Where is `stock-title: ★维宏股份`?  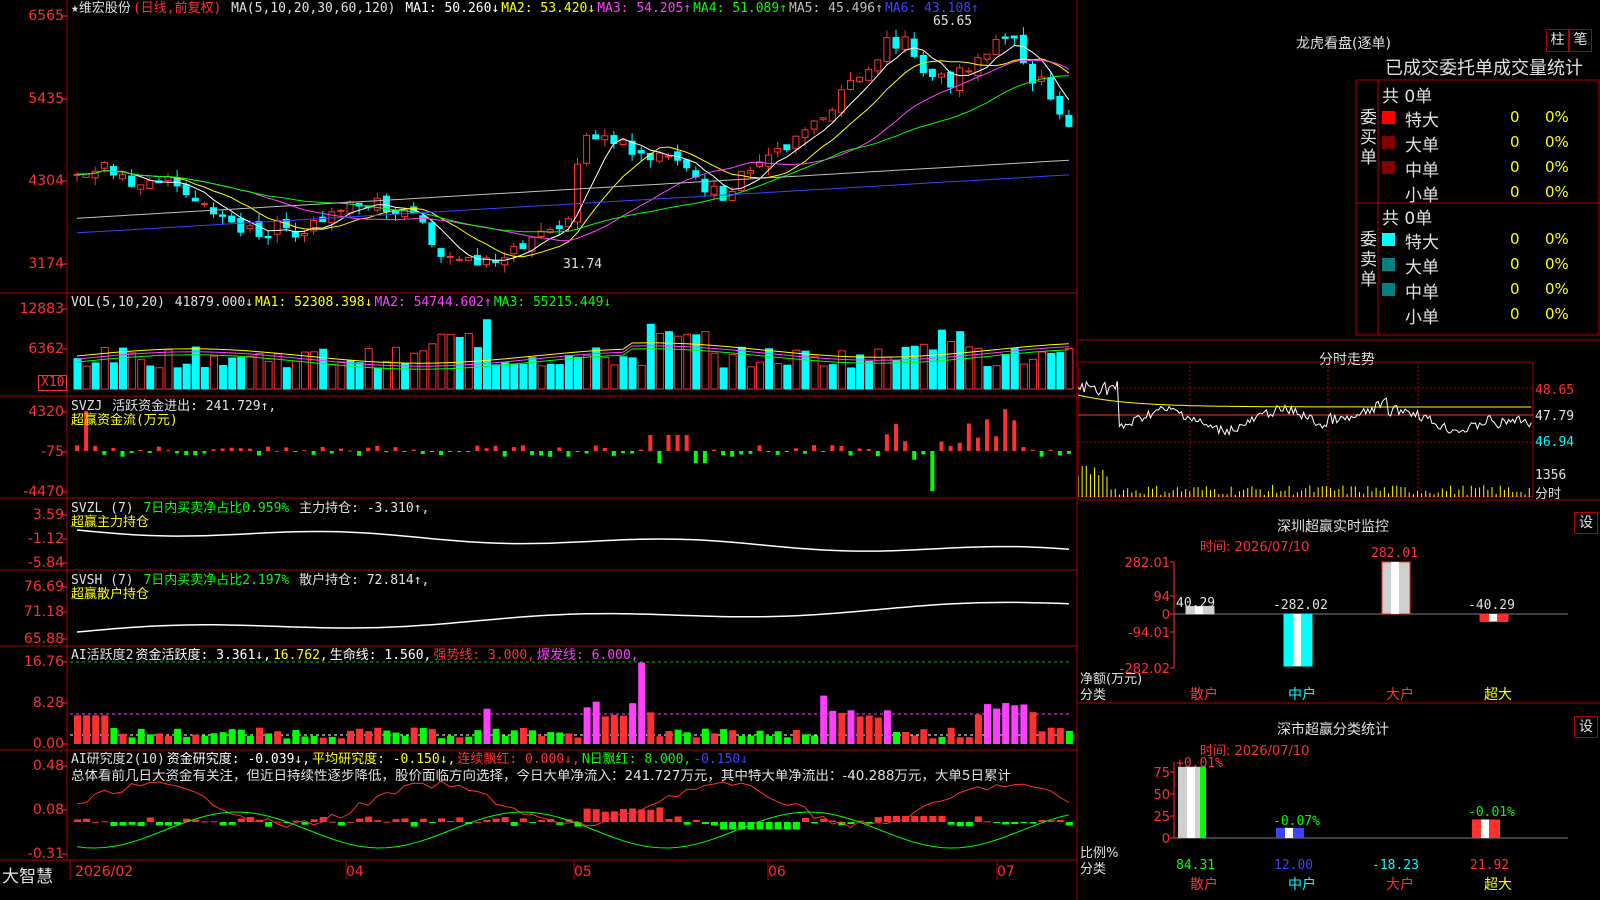 stock-title: ★维宏股份 is located at coordinates (101, 8).